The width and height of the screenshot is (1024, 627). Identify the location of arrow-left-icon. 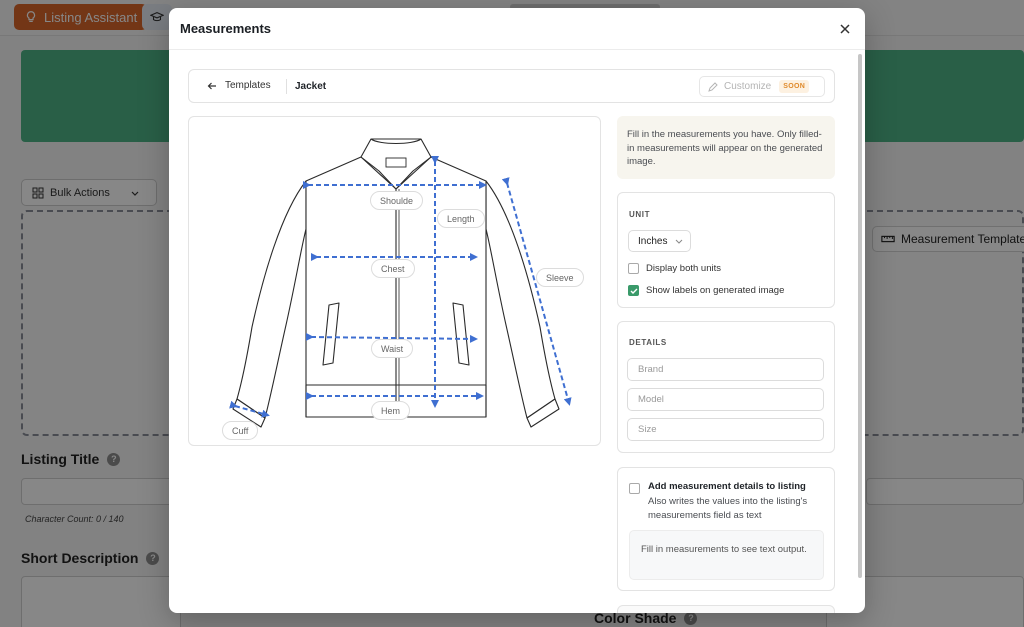
(211, 85).